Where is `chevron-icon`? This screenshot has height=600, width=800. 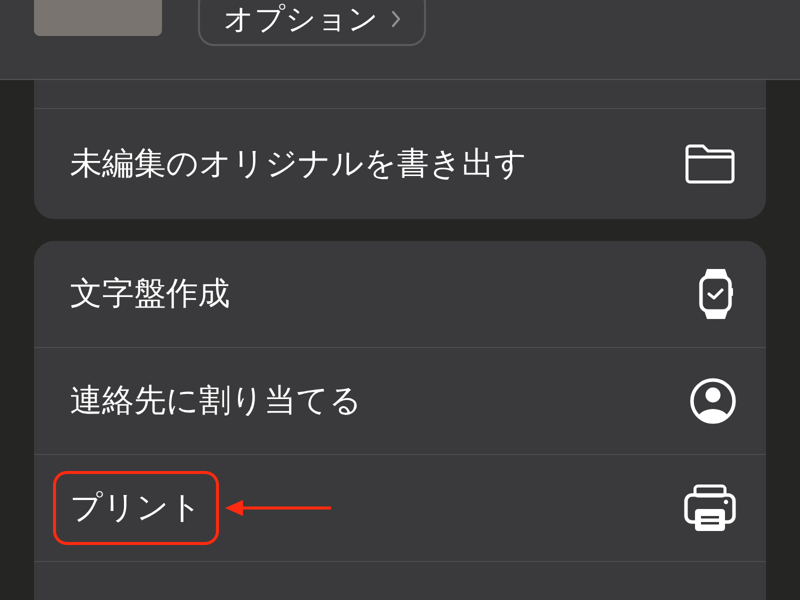 chevron-icon is located at coordinates (395, 19).